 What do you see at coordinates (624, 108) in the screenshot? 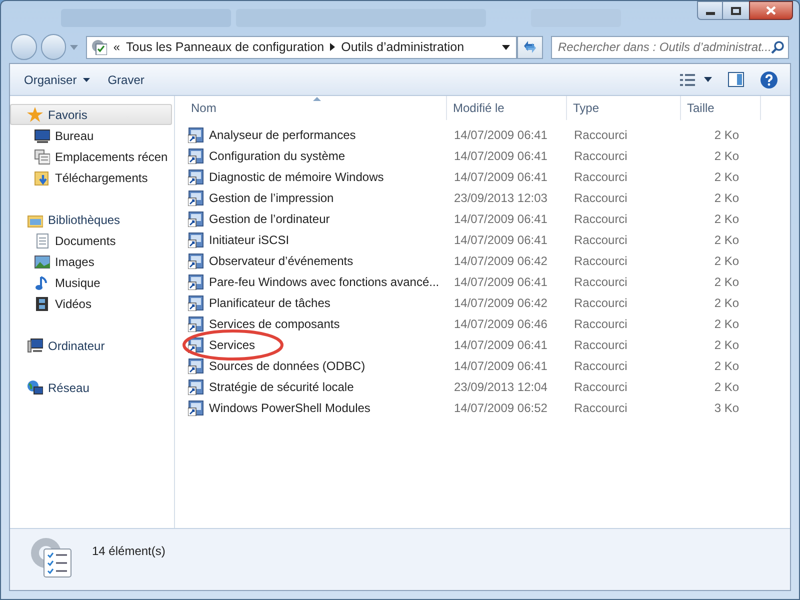
I see `column-header: Type` at bounding box center [624, 108].